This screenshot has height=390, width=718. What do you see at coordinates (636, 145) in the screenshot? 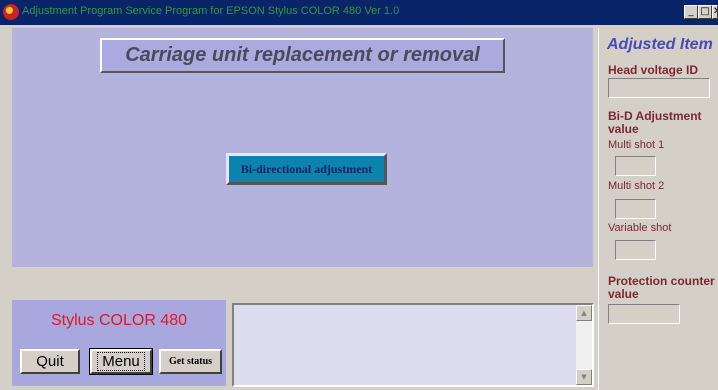
I see `multi-shot-1-label: Multi shot 1` at bounding box center [636, 145].